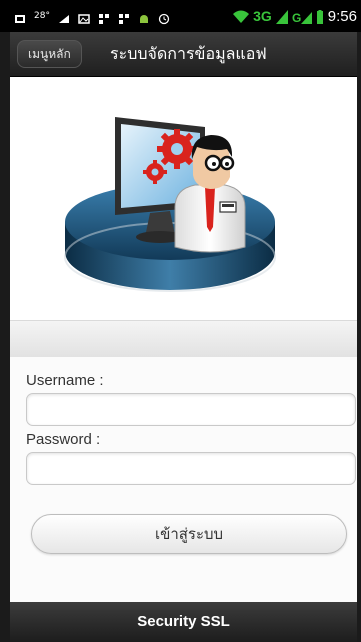 The image size is (361, 642). Describe the element at coordinates (84, 17) in the screenshot. I see `image-icon` at that location.